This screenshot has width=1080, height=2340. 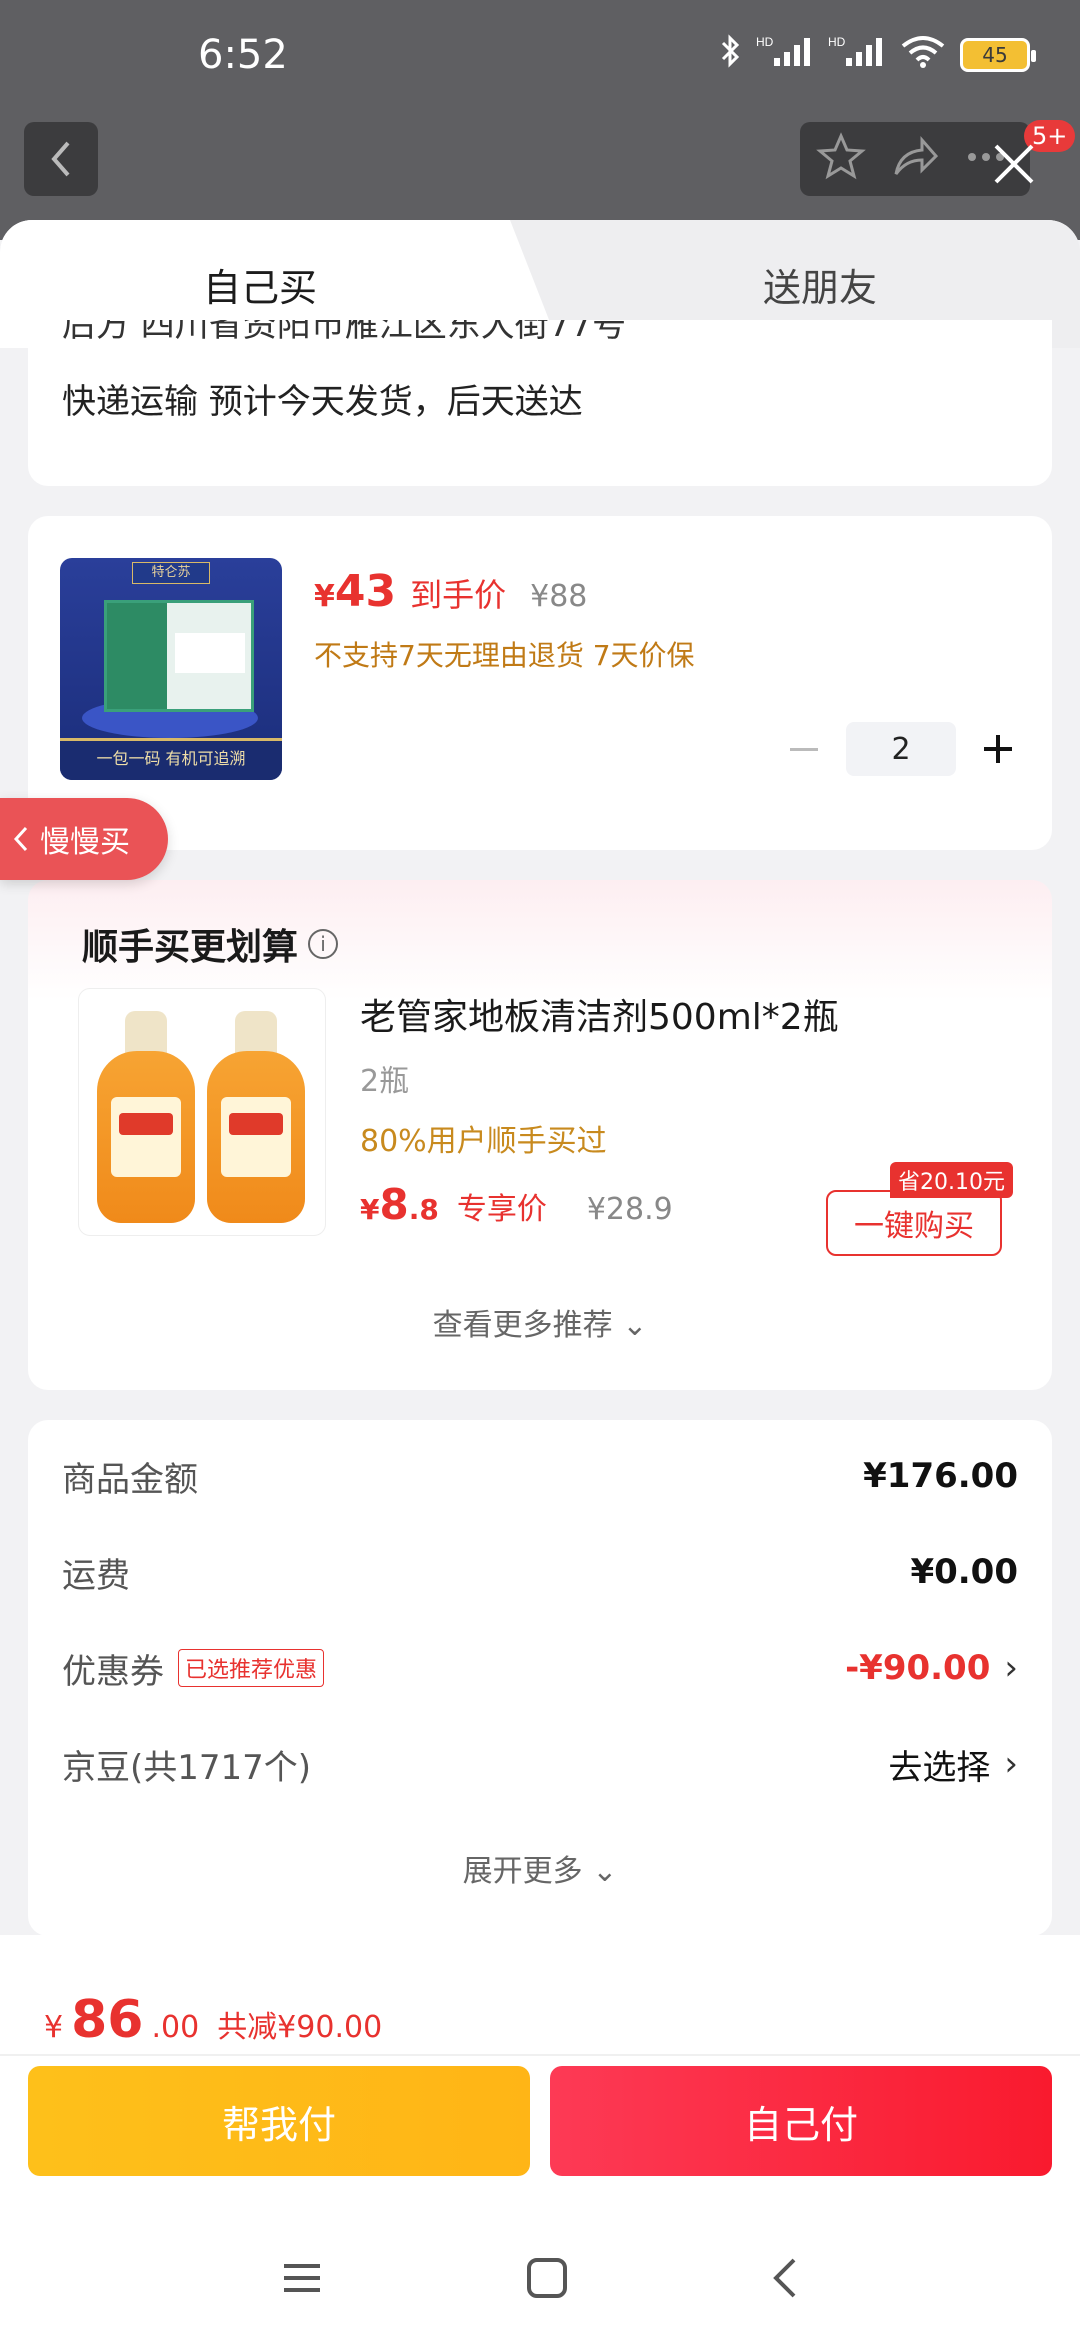 I want to click on product-price-row: ¥43 到手价 ¥88, so click(x=450, y=591).